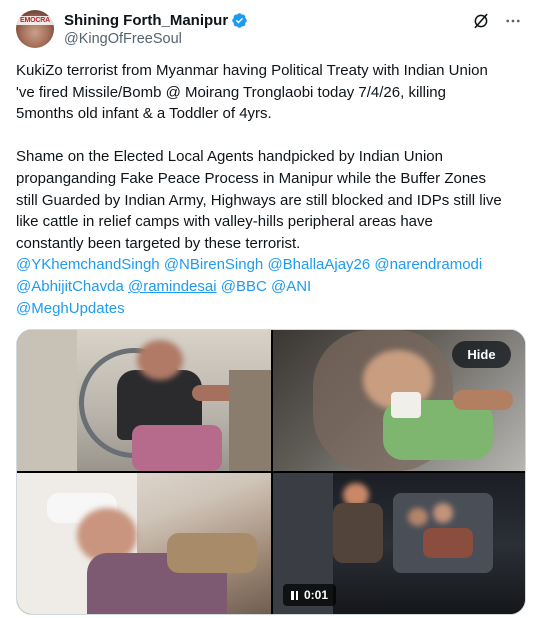 Image resolution: width=538 pixels, height=618 pixels. Describe the element at coordinates (481, 354) in the screenshot. I see `hide-media-button: Hide` at that location.